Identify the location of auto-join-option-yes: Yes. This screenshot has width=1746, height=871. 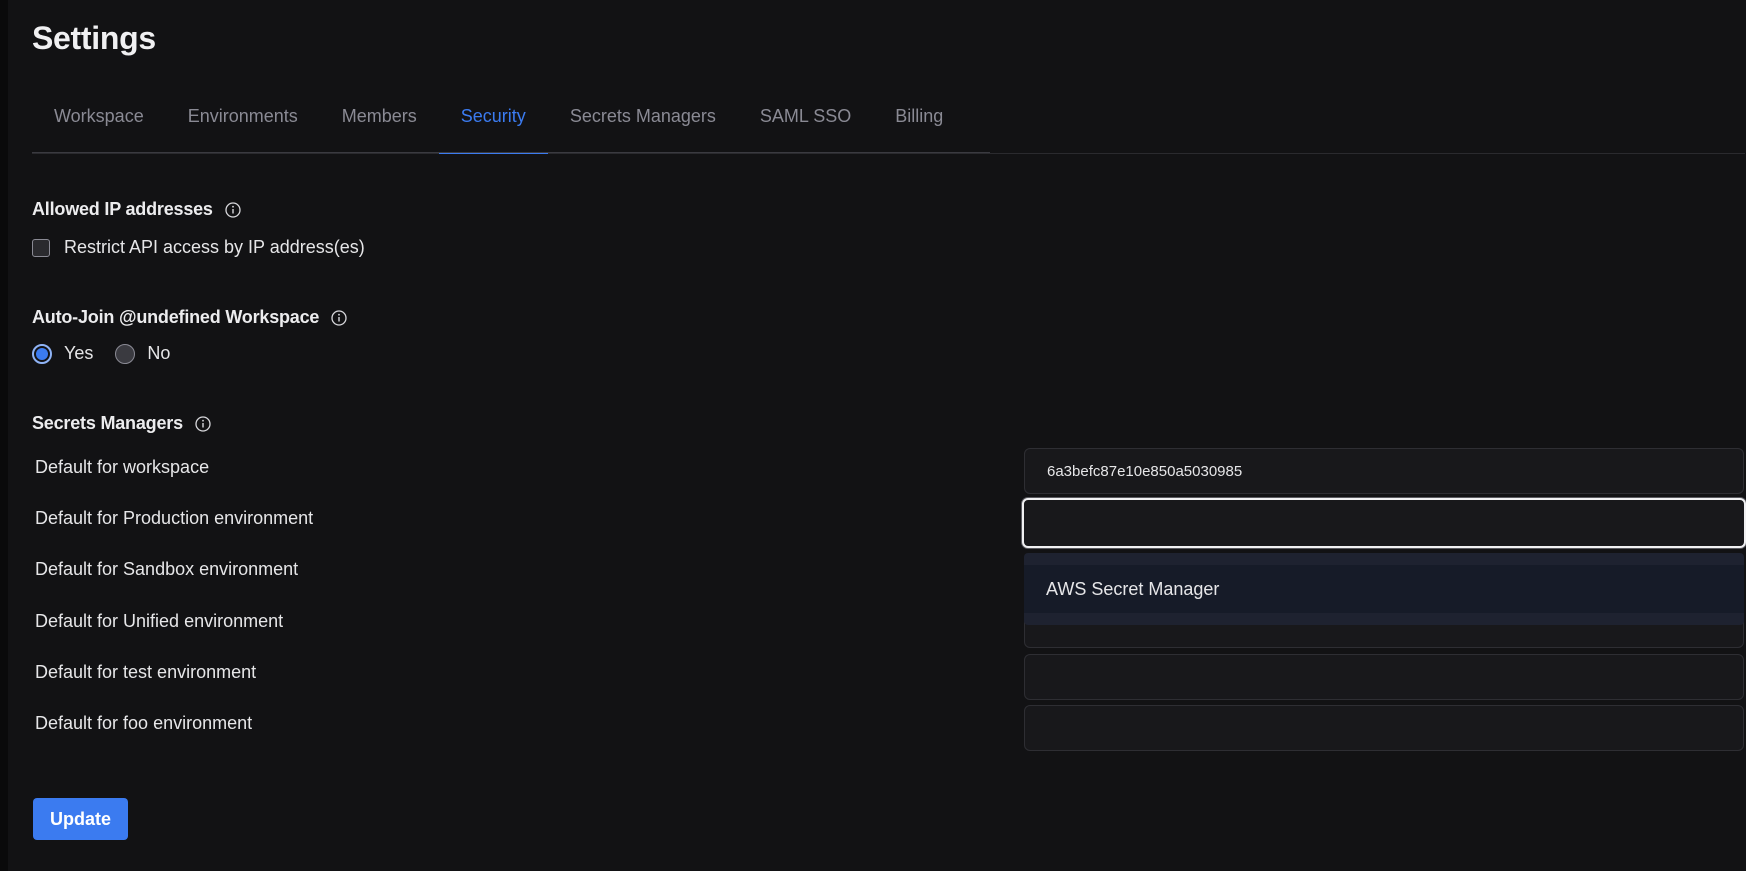
(62, 353).